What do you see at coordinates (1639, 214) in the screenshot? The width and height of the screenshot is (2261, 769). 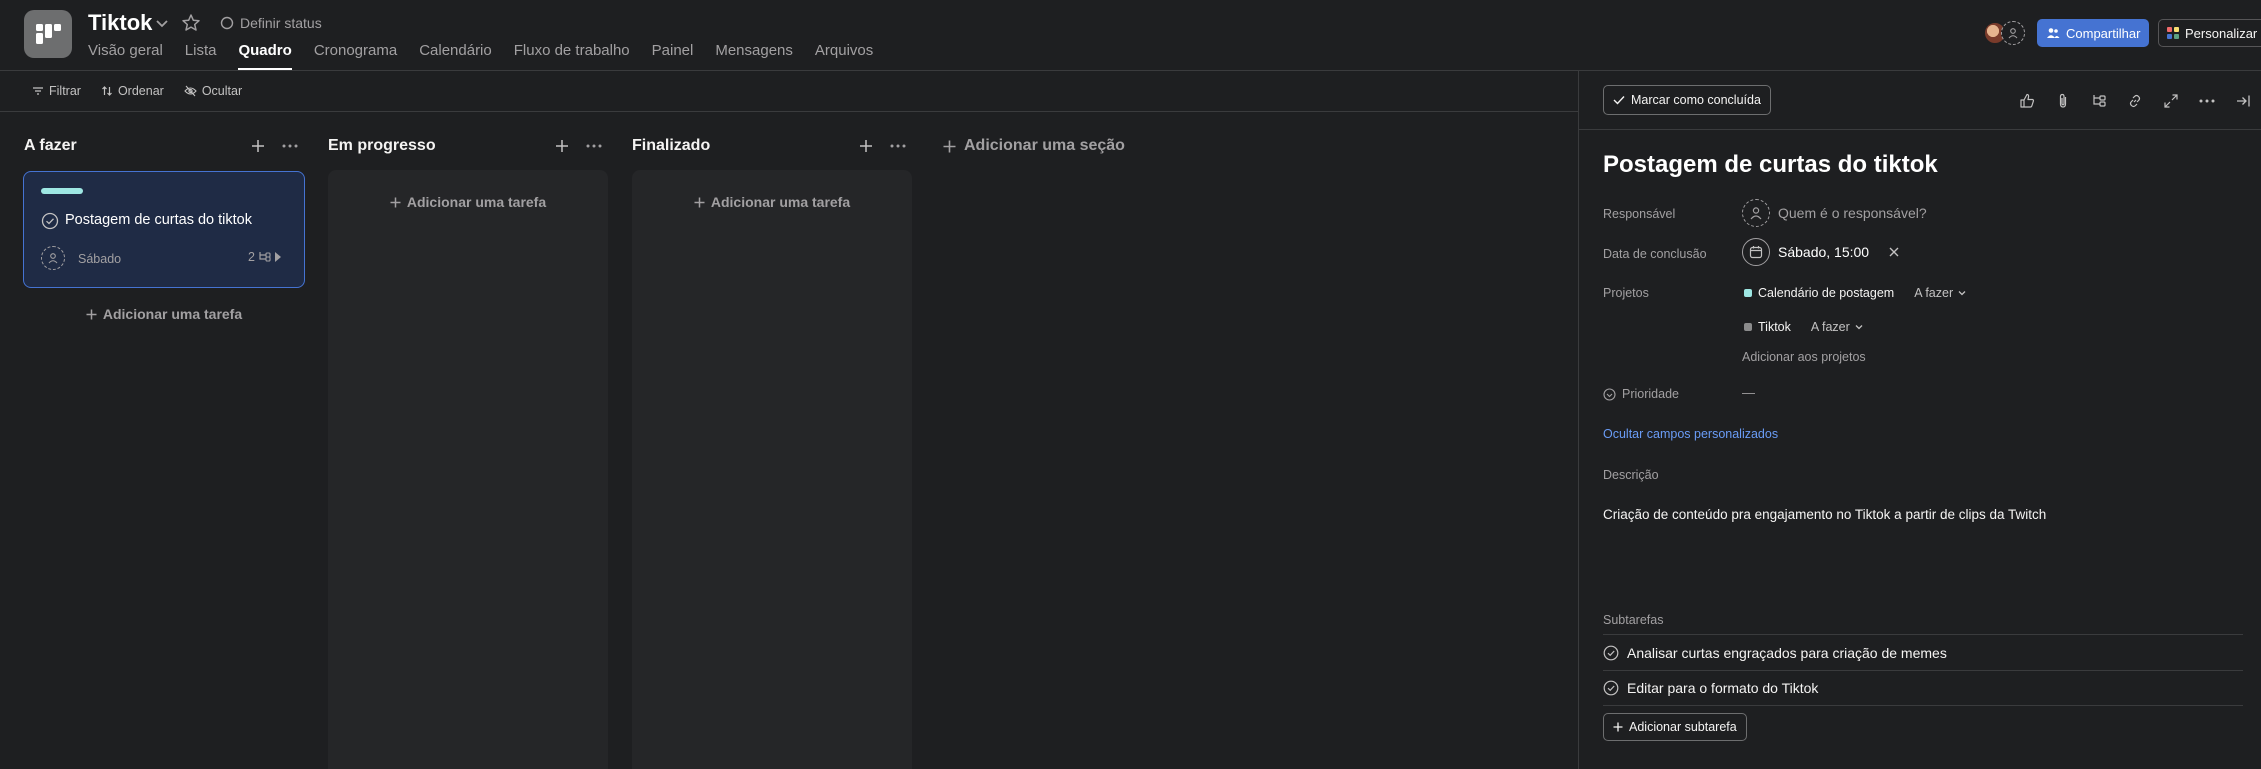 I see `assignee-label: Responsável` at bounding box center [1639, 214].